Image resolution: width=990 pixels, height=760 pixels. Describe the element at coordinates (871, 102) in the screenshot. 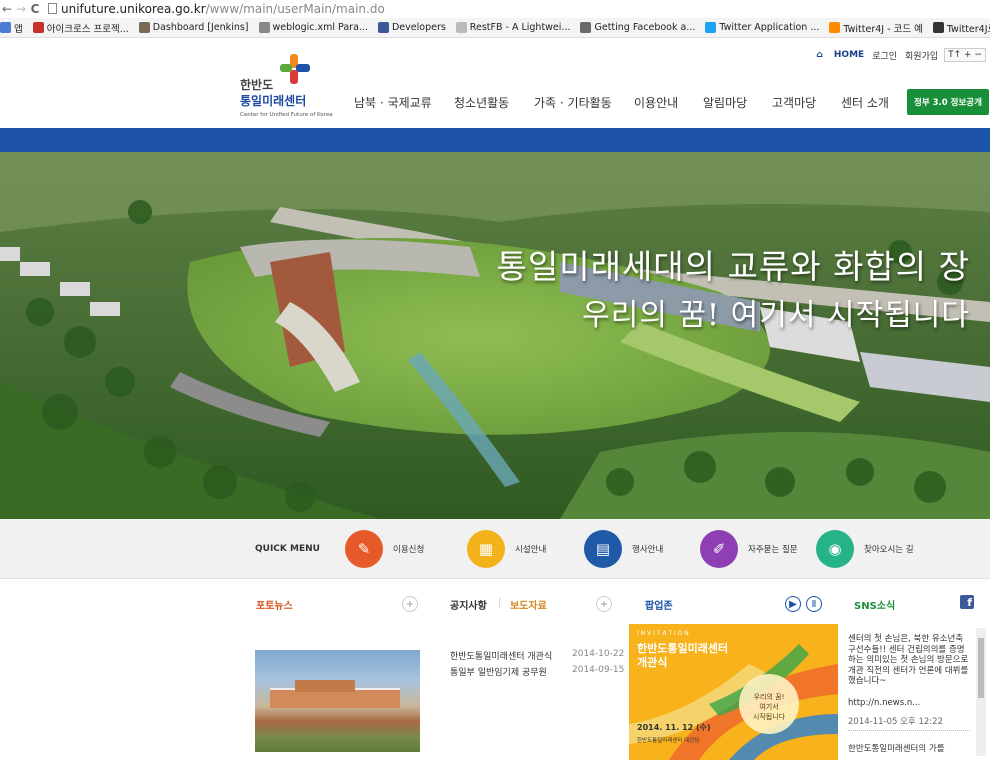

I see `nav-about: 센터 소개` at that location.